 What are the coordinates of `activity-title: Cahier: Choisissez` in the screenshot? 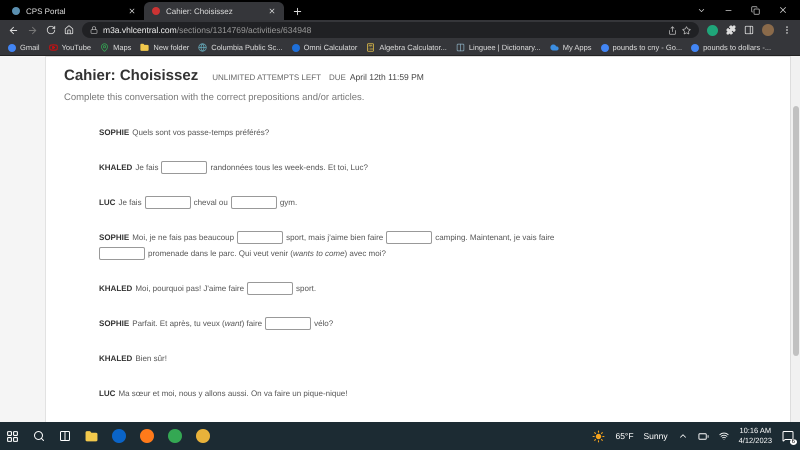 It's located at (131, 75).